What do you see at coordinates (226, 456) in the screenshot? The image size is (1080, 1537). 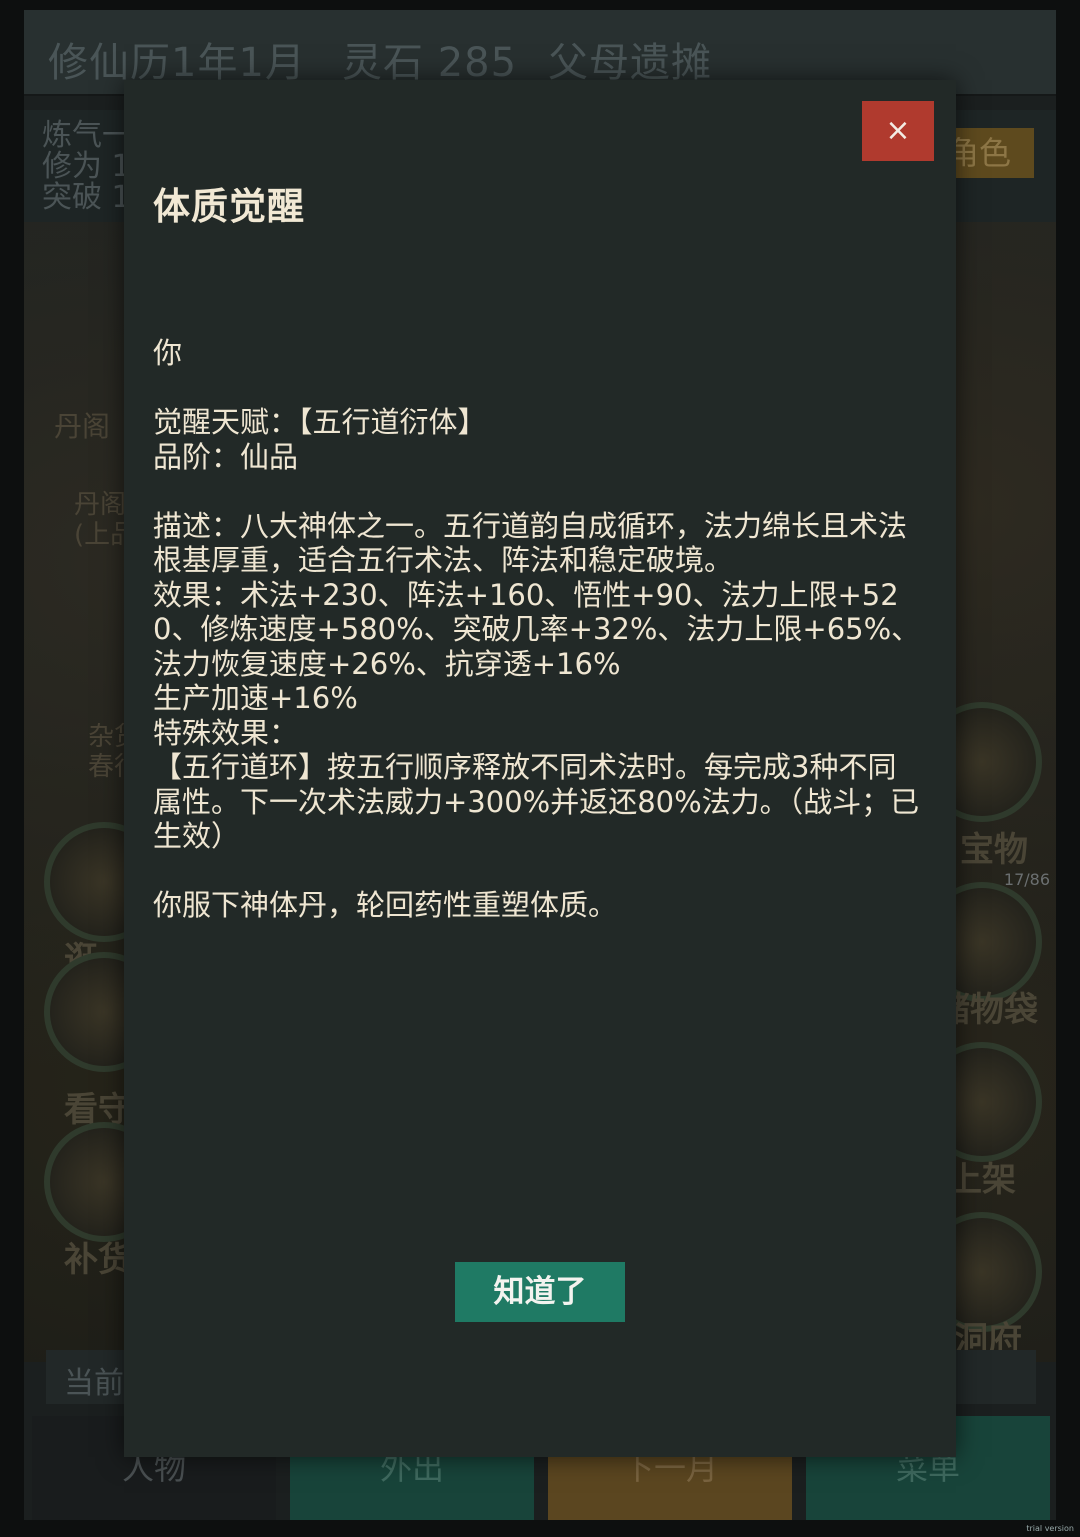 I see `grade-text: 品阶：仙品` at bounding box center [226, 456].